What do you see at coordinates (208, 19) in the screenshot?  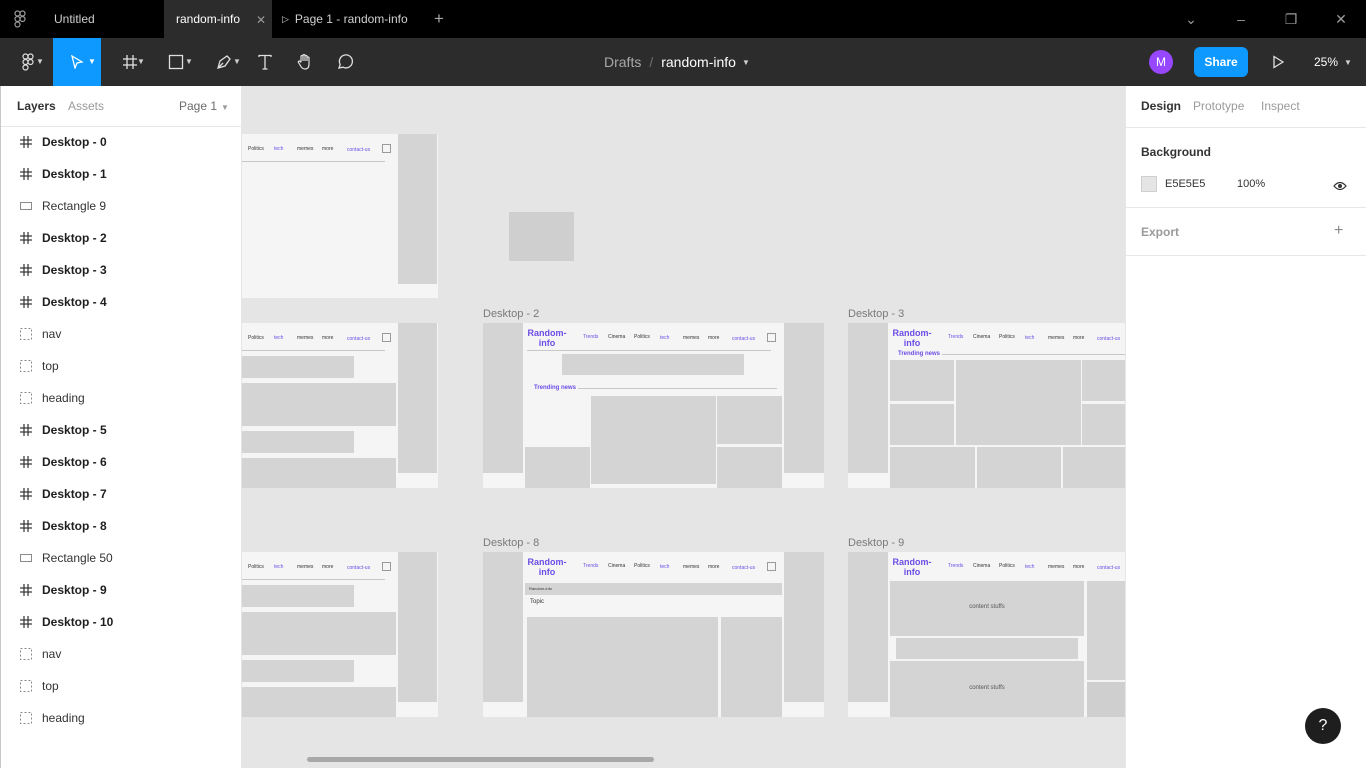 I see `tab-label: random-info` at bounding box center [208, 19].